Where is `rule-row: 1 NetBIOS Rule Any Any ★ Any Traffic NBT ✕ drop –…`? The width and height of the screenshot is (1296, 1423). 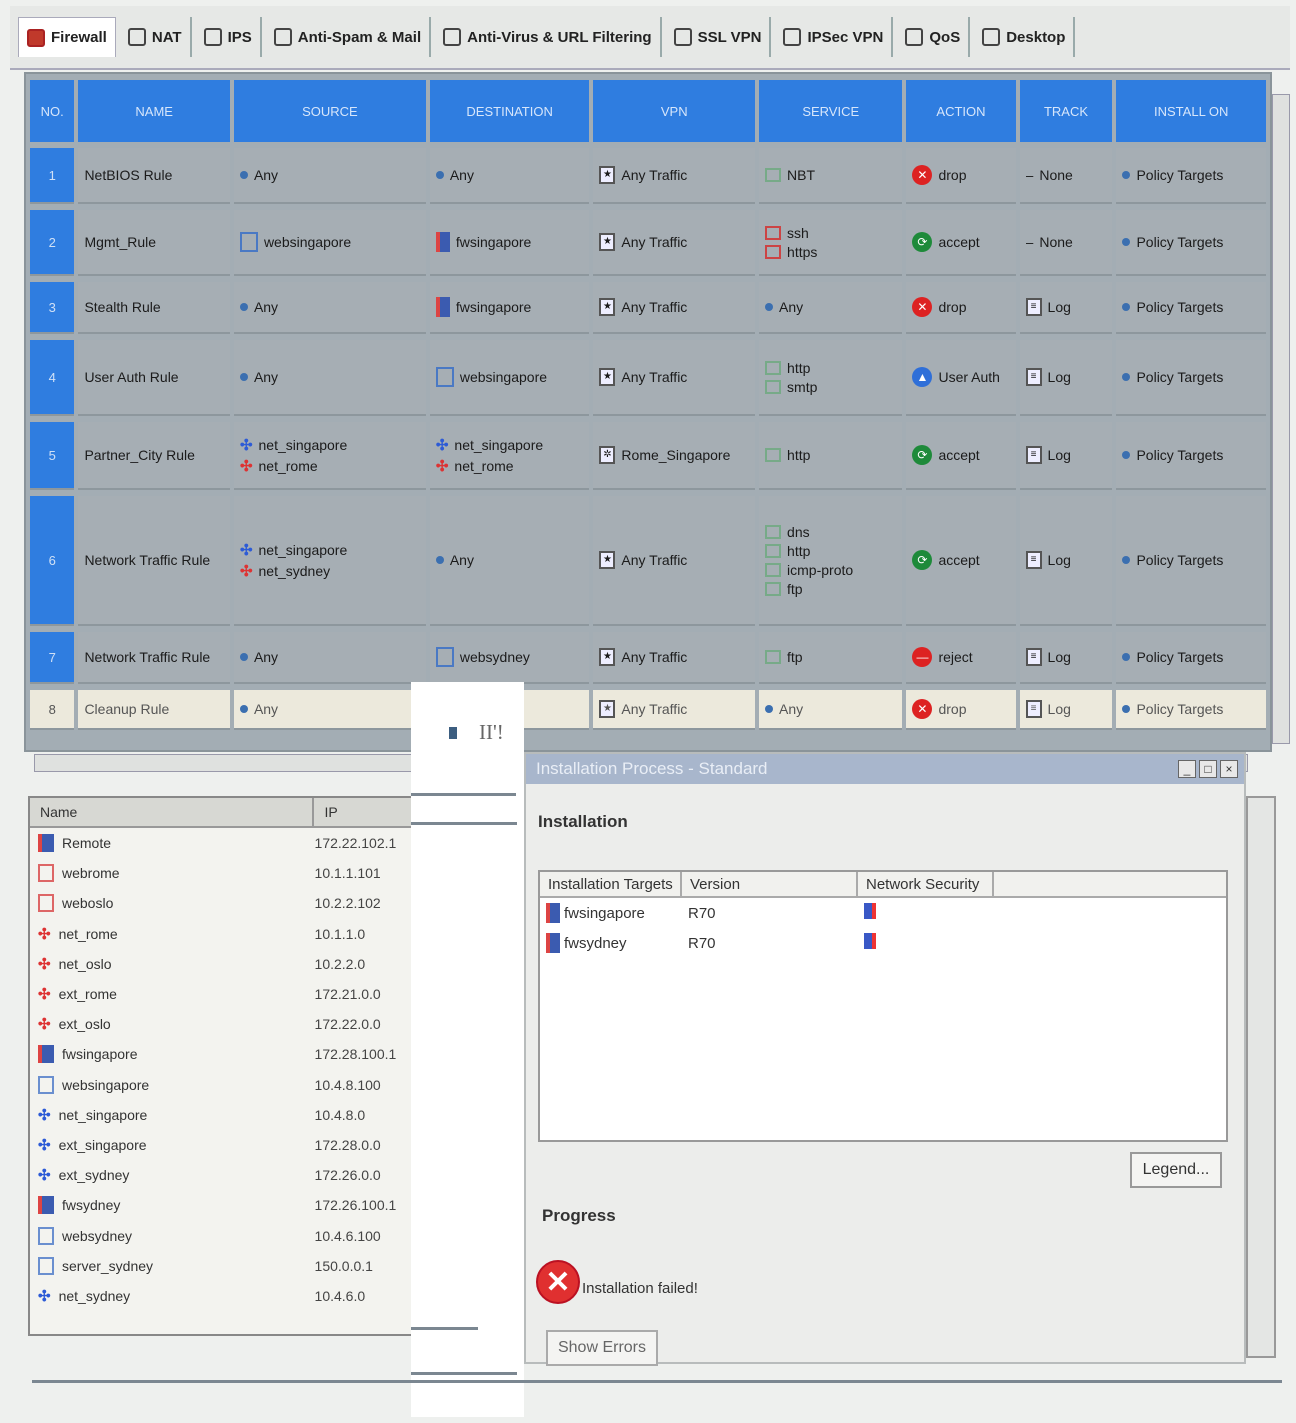
rule-row: 1 NetBIOS Rule Any Any ★ Any Traffic NBT ✕ drop –… is located at coordinates (648, 176).